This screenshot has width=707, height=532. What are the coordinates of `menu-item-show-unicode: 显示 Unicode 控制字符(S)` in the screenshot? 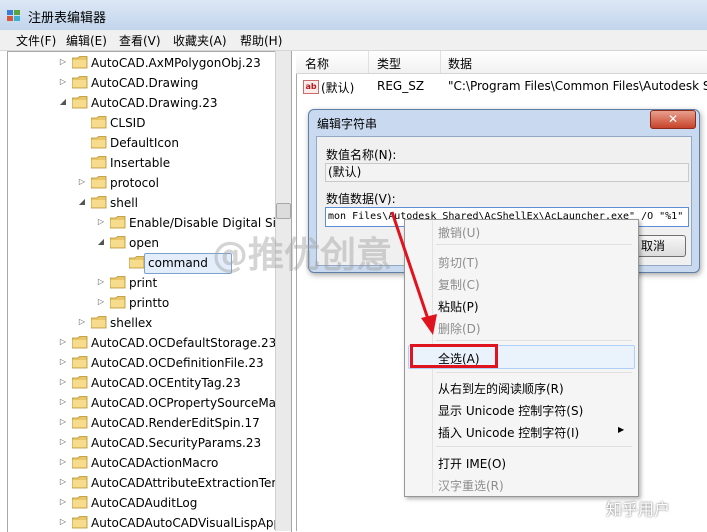 It's located at (510, 410).